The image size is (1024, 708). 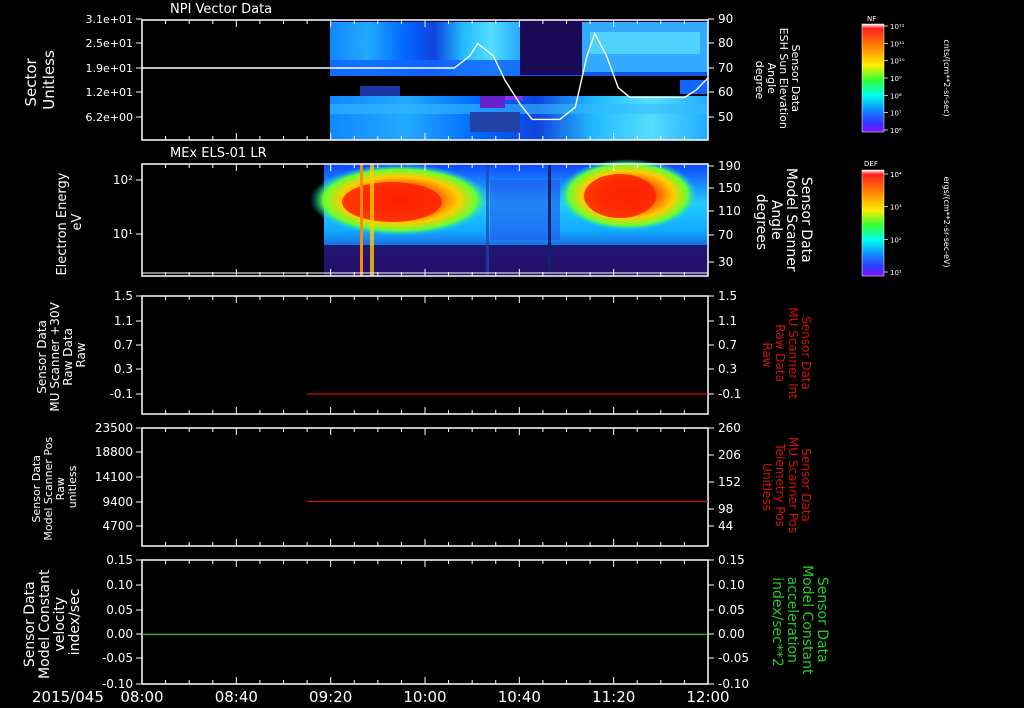 I want to click on ytick-right-label: -0.1, so click(x=729, y=394).